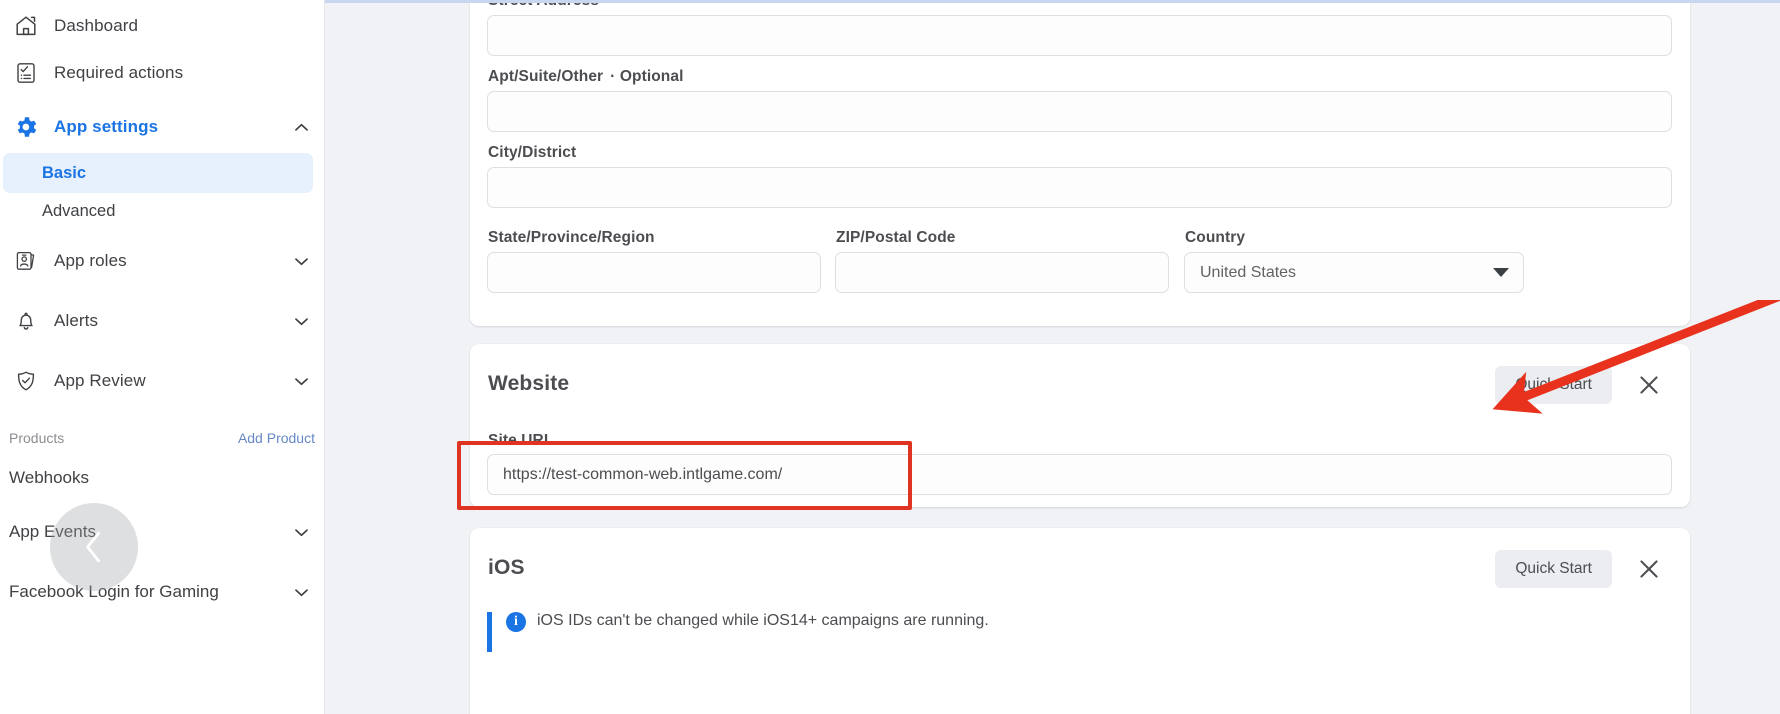  I want to click on ios-close-icon, so click(1649, 569).